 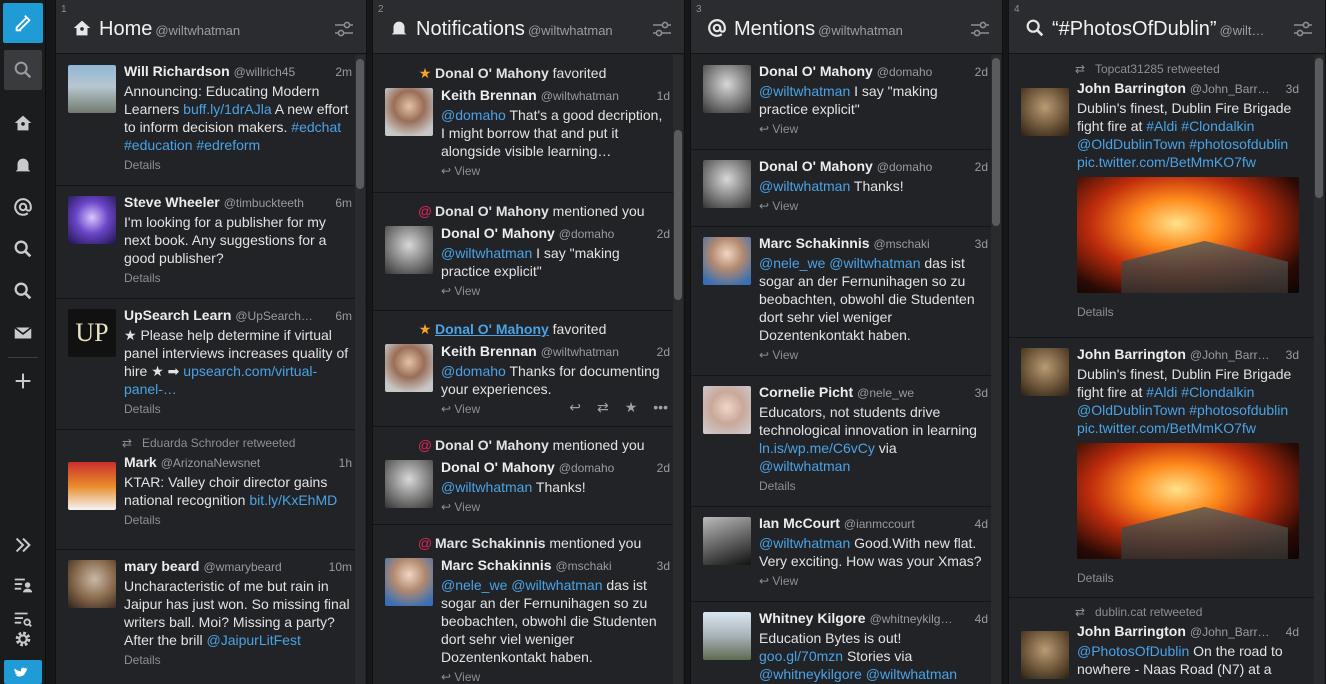 I want to click on tweet-link: buff.ly/1drAJla, so click(x=227, y=109).